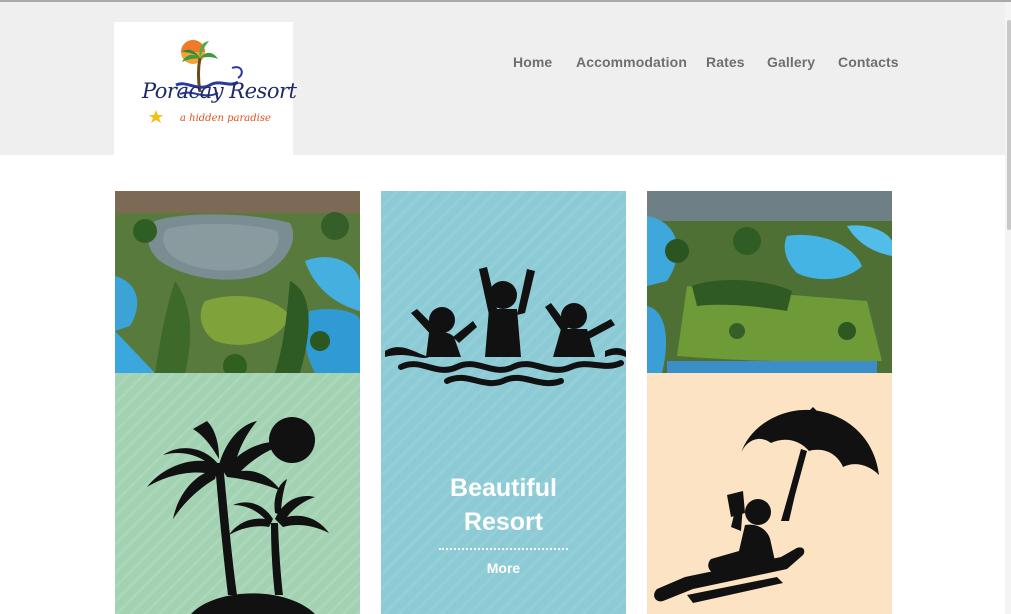 This screenshot has height=614, width=1011. Describe the element at coordinates (503, 505) in the screenshot. I see `featured-card-title: Beautiful Resort` at that location.